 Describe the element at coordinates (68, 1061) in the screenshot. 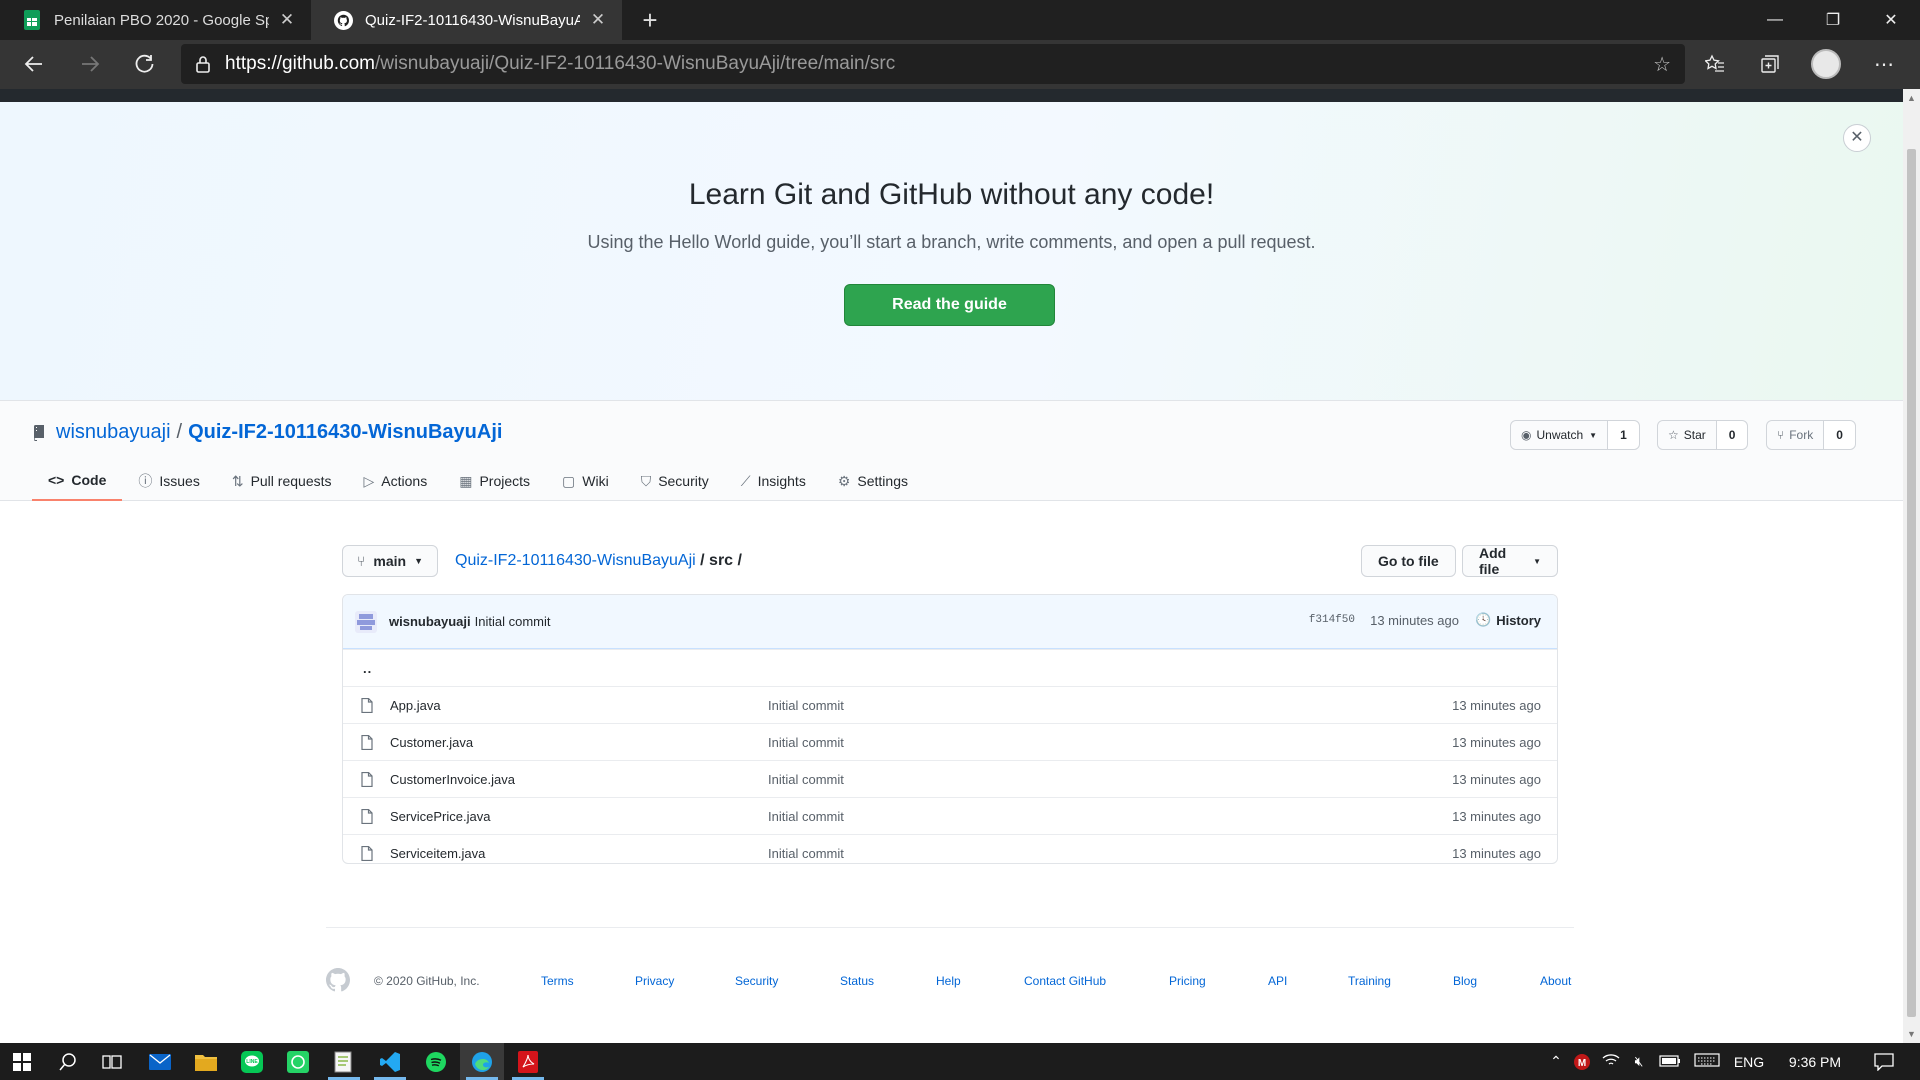

I see `search-icon` at that location.